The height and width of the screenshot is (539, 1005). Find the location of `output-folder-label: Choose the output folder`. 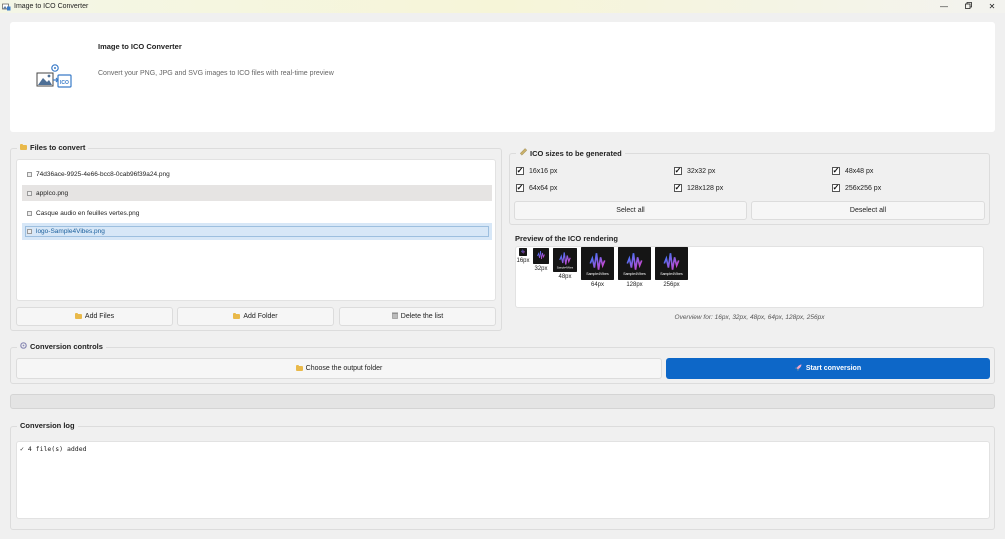

output-folder-label: Choose the output folder is located at coordinates (344, 368).